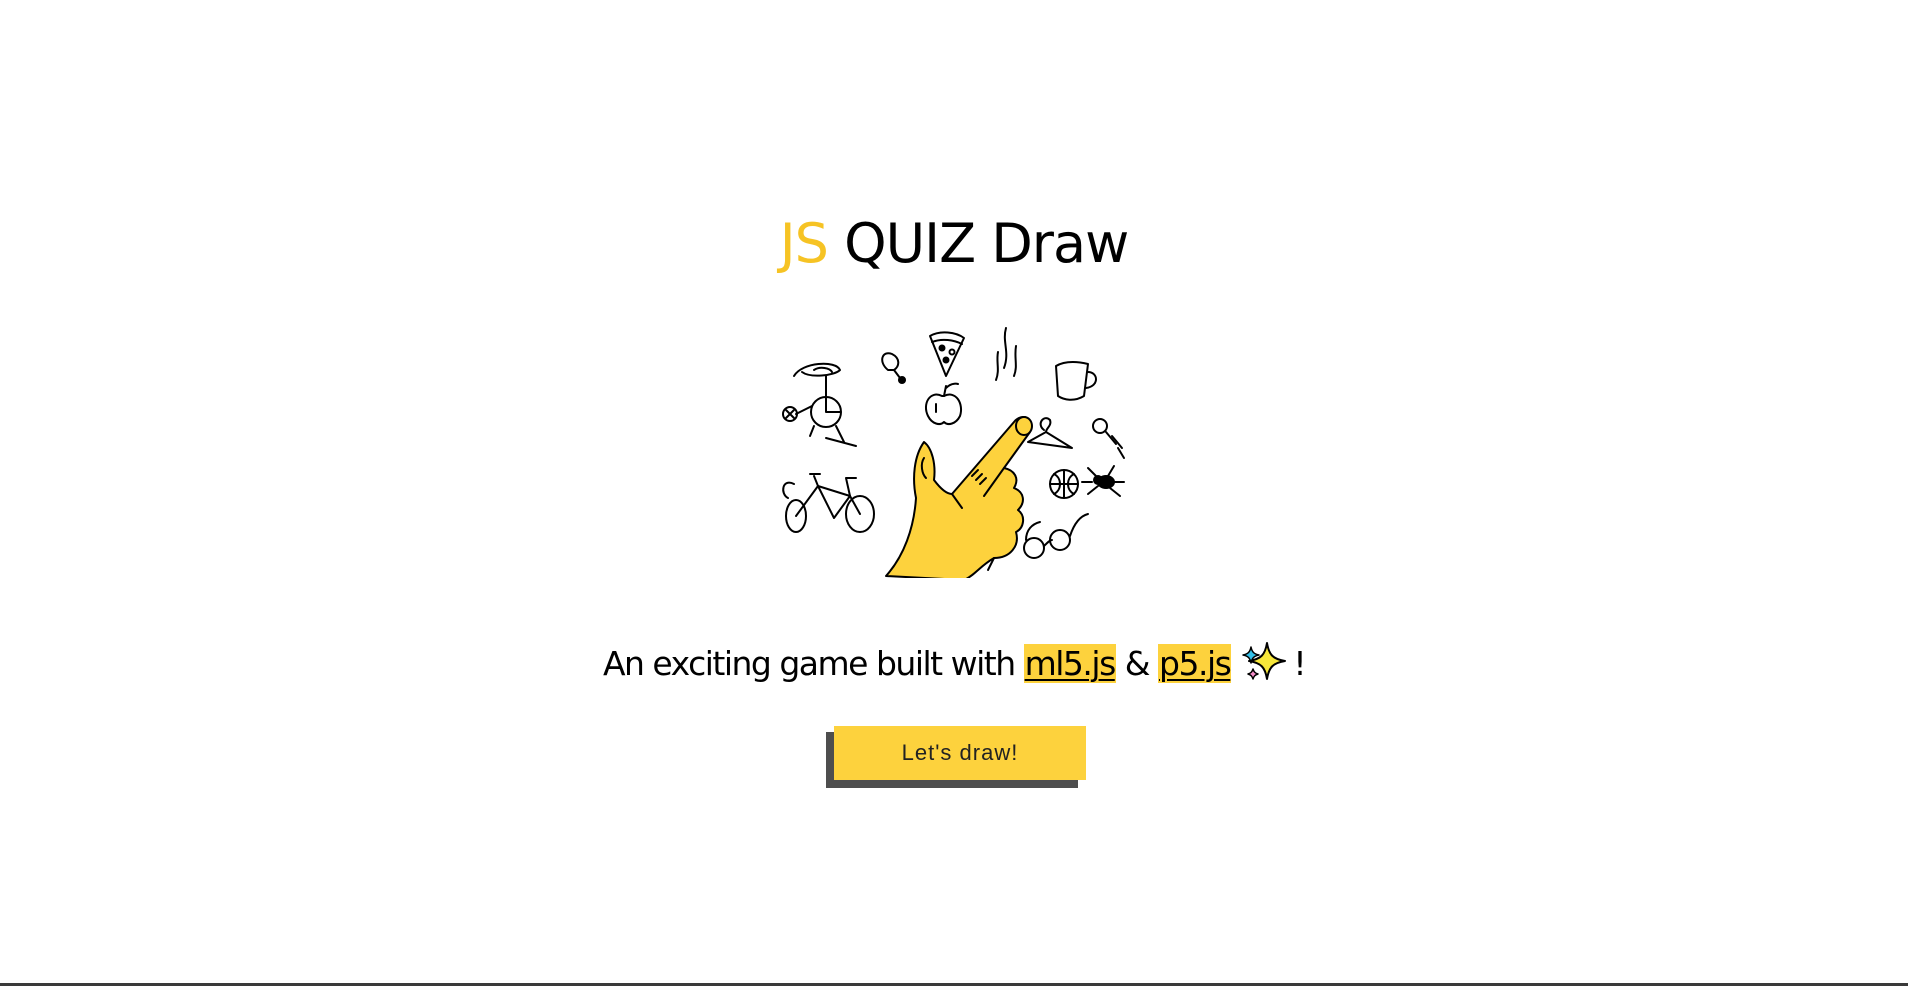 This screenshot has width=1908, height=986. I want to click on ml5-link: ml5.js, so click(1069, 663).